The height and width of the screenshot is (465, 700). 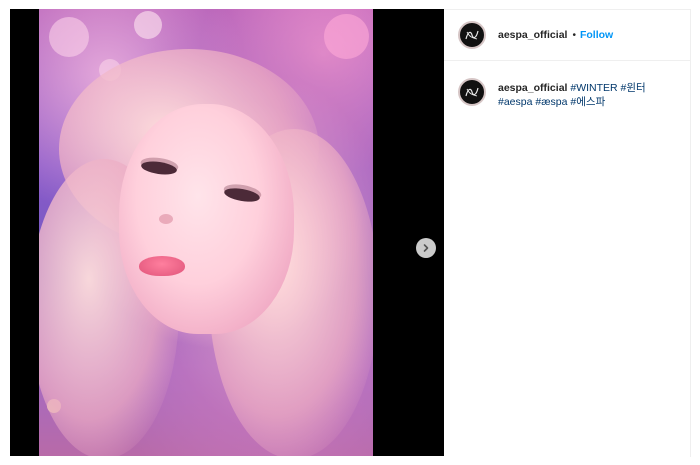 What do you see at coordinates (166, 219) in the screenshot?
I see `nose` at bounding box center [166, 219].